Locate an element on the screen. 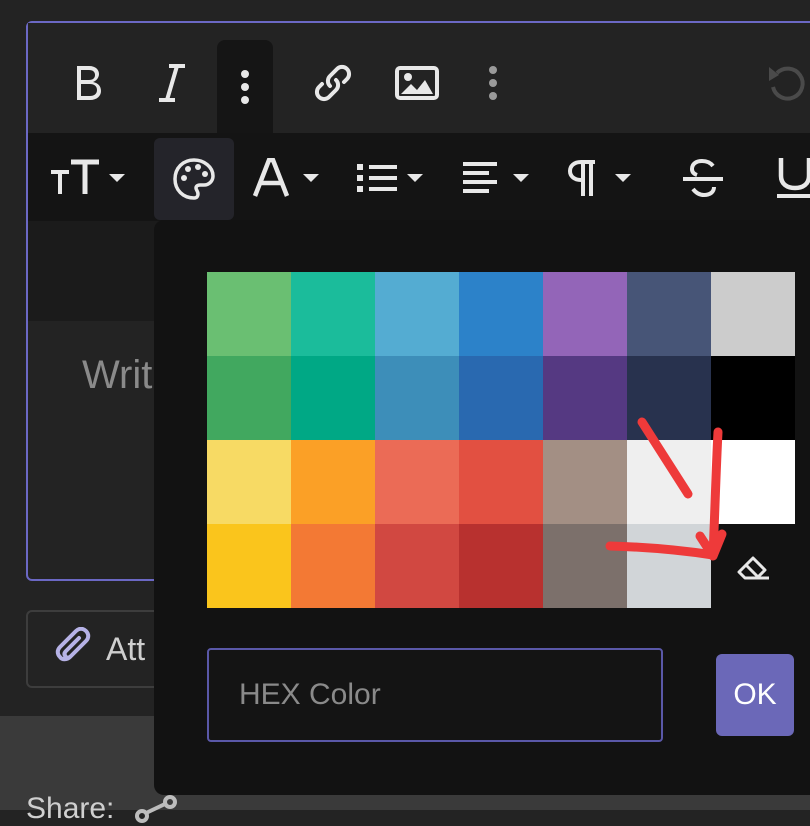 The image size is (810, 826). text-size-icon is located at coordinates (88, 176).